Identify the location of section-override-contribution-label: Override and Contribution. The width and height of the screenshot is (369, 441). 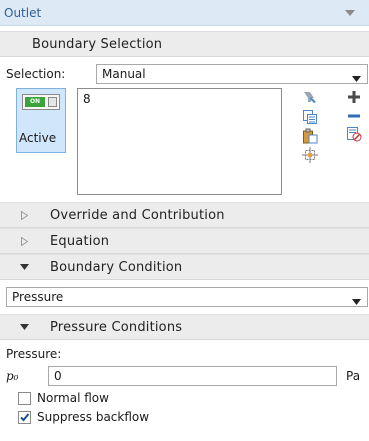
(137, 215).